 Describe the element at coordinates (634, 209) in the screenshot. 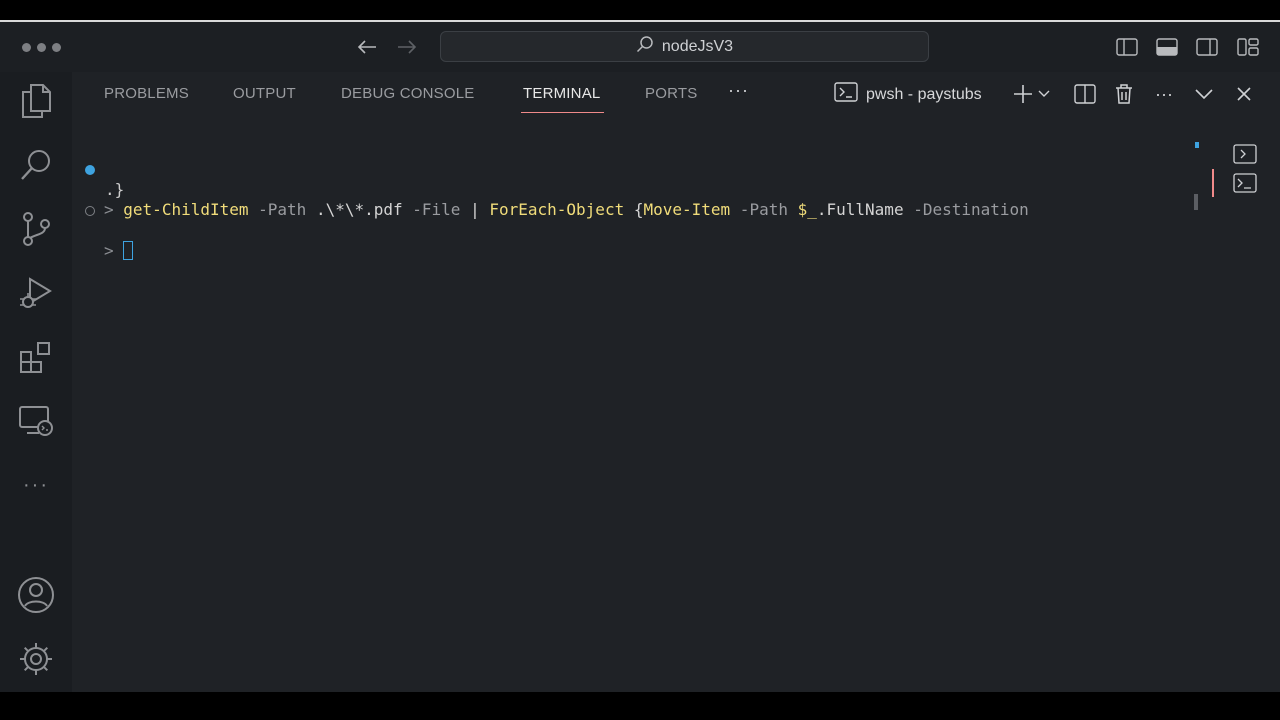

I see `open-brace: {` at that location.